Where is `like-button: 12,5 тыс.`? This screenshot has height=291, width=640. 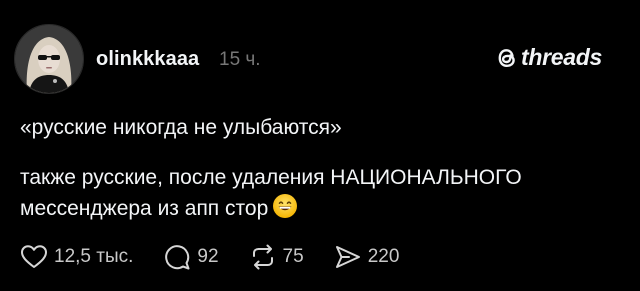
like-button: 12,5 тыс. is located at coordinates (76, 257).